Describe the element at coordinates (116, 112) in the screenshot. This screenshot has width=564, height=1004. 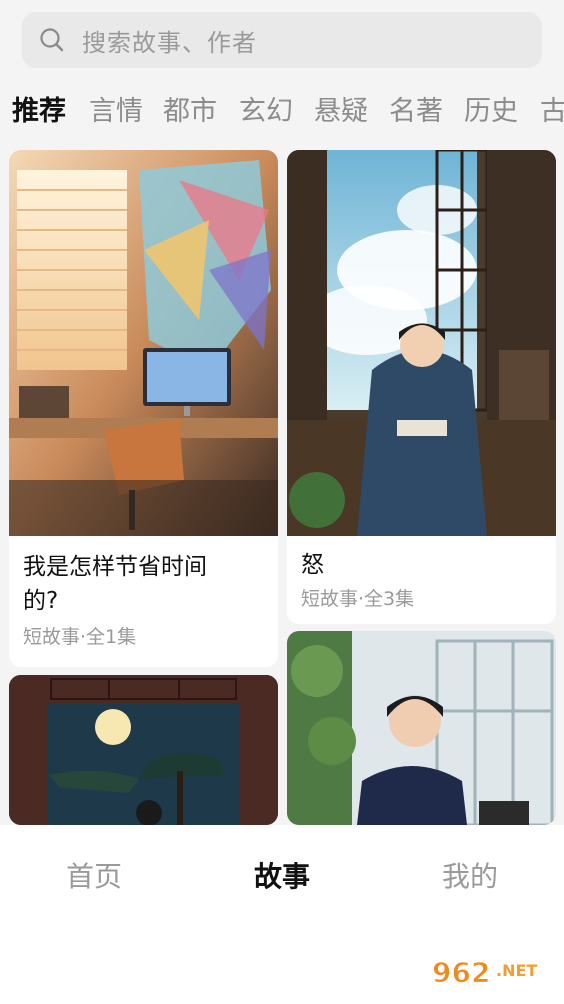
I see `tab-romance: 言情` at that location.